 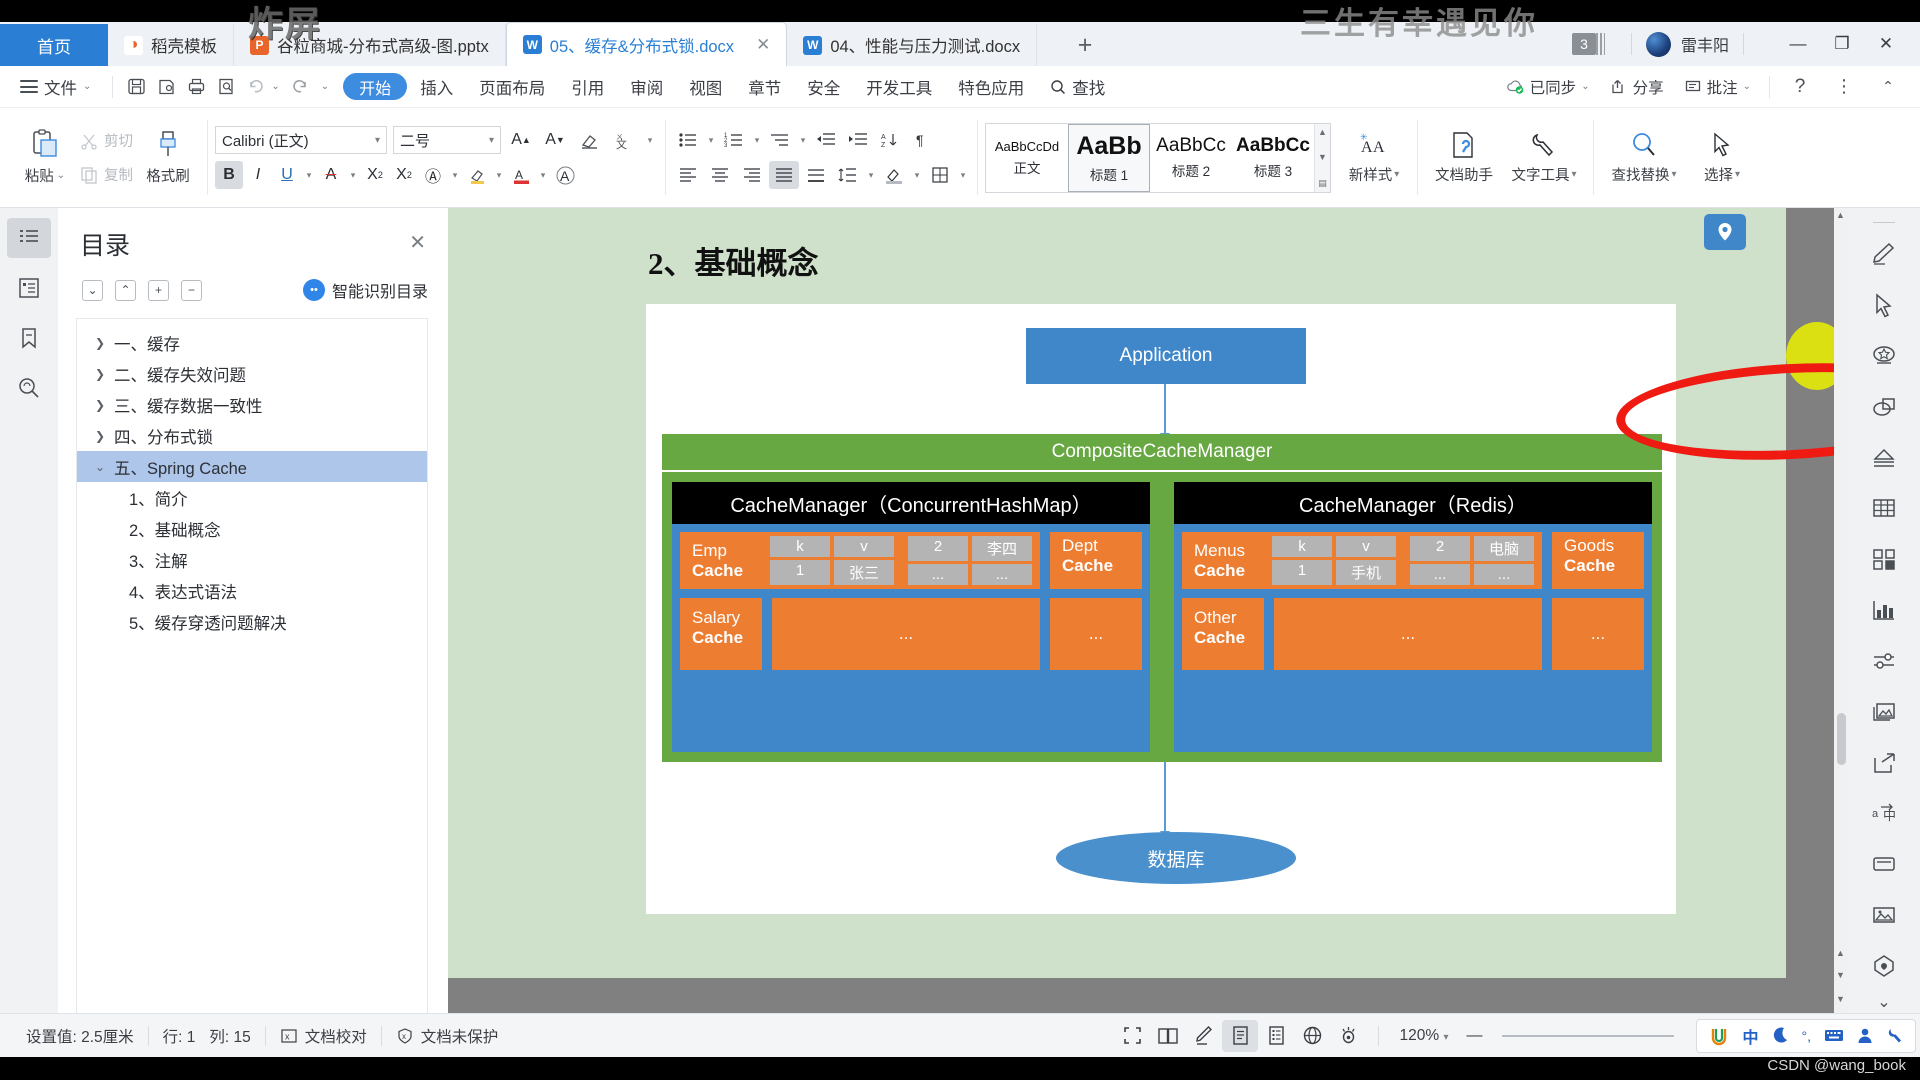 What do you see at coordinates (54, 45) in the screenshot?
I see `tab-home: 首页` at bounding box center [54, 45].